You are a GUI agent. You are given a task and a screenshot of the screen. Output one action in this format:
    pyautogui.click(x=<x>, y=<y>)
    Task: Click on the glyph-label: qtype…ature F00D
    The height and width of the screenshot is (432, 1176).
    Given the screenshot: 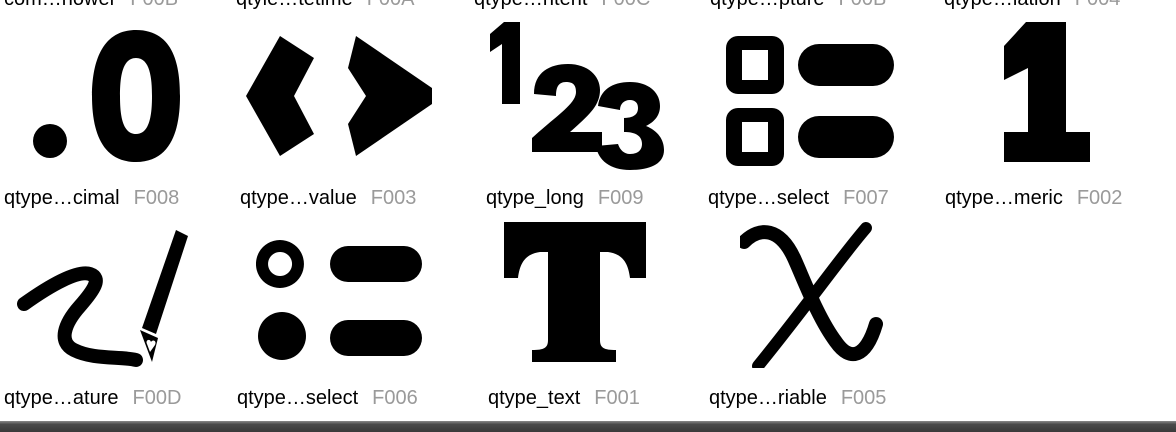 What is the action you would take?
    pyautogui.click(x=93, y=398)
    